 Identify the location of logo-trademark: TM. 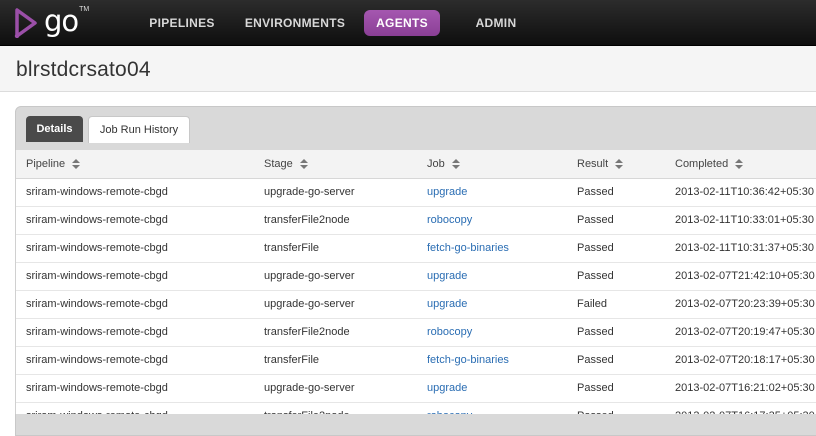
(84, 9).